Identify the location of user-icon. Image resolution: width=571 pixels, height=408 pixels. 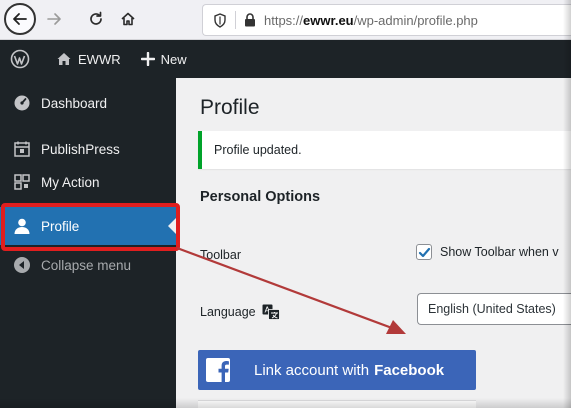
(22, 226).